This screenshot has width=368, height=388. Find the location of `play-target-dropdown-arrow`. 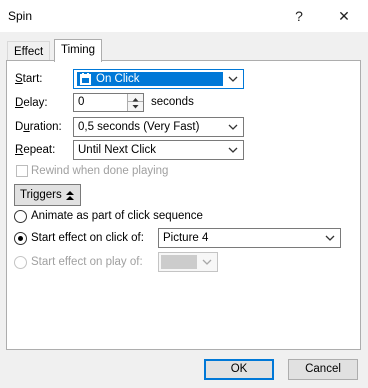

play-target-dropdown-arrow is located at coordinates (207, 262).